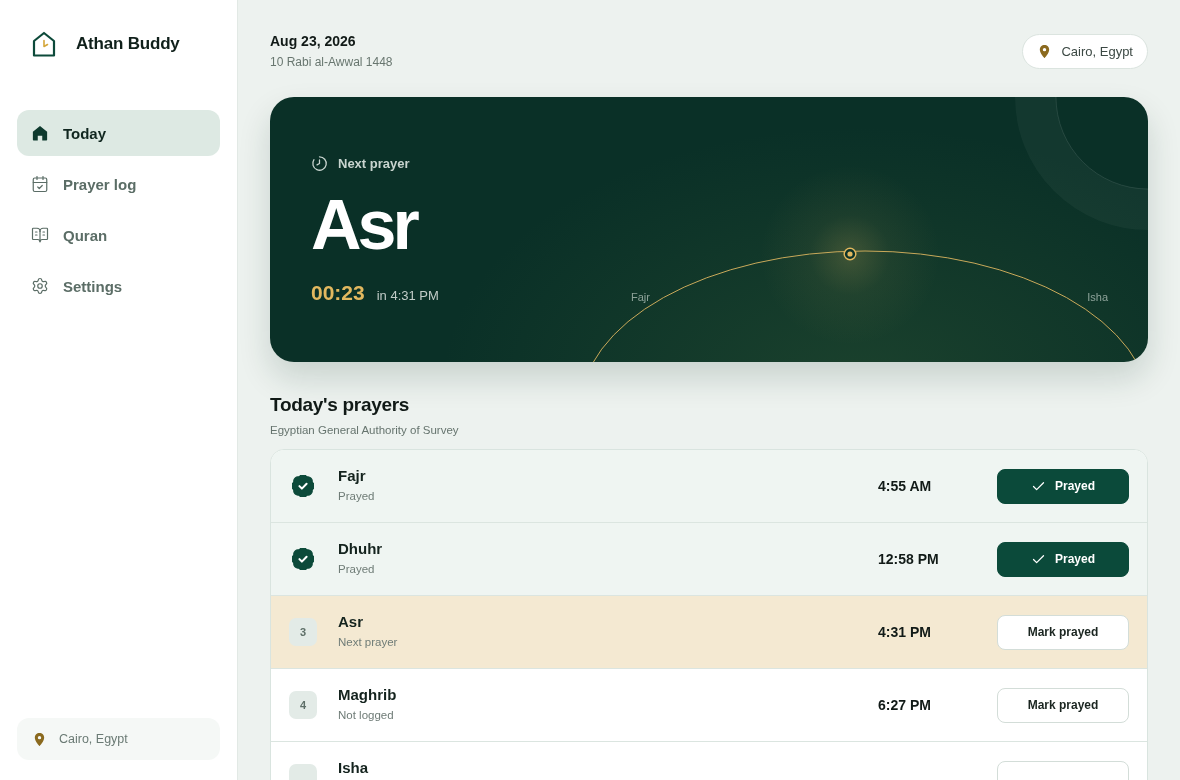 The image size is (1180, 780). Describe the element at coordinates (368, 642) in the screenshot. I see `prayer-status: Next prayer` at that location.